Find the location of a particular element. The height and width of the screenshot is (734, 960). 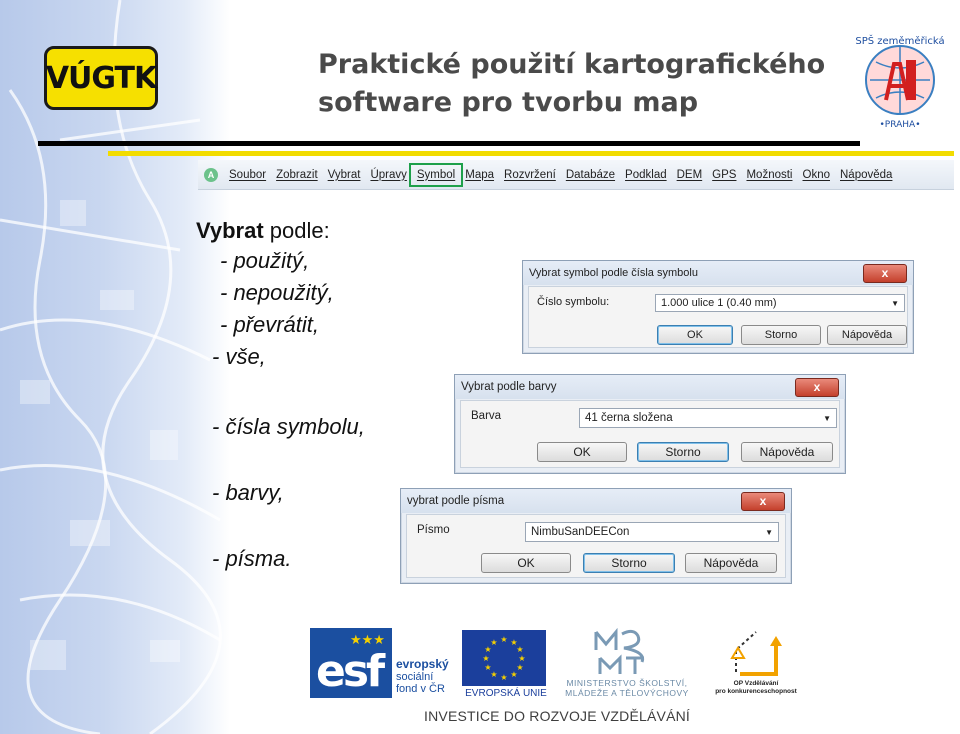

option-unused: - nepoužitý, is located at coordinates (277, 293).